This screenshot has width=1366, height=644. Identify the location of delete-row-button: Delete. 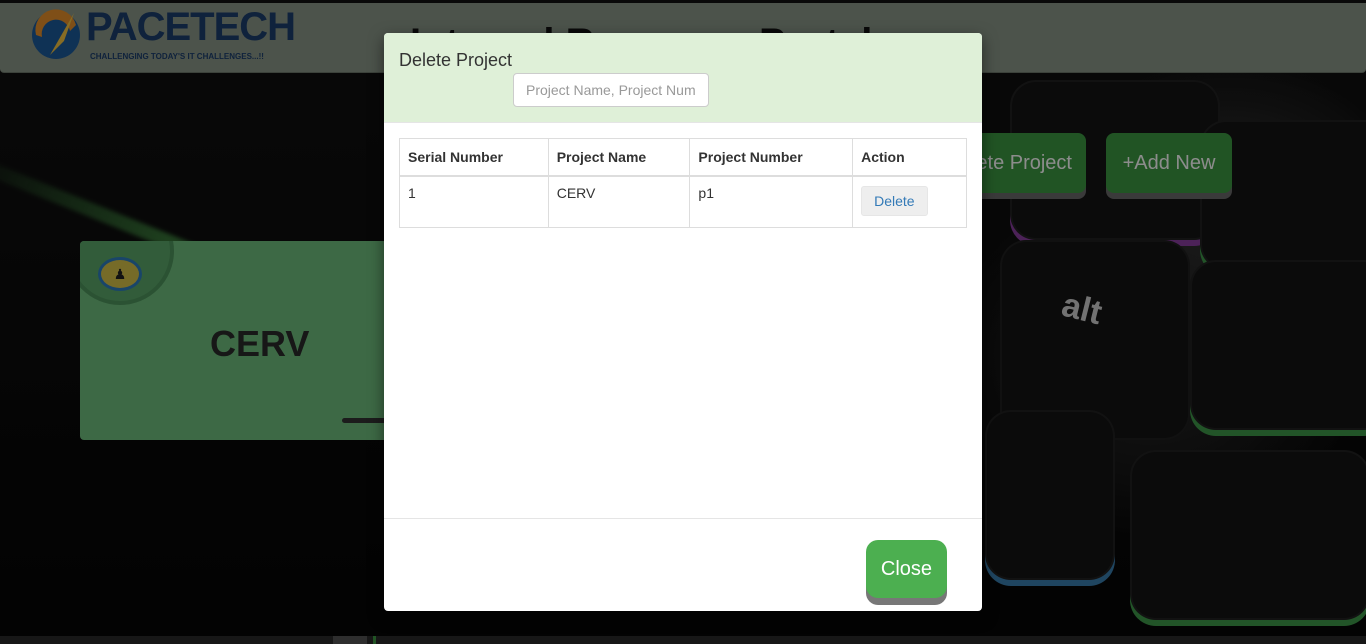
(894, 200).